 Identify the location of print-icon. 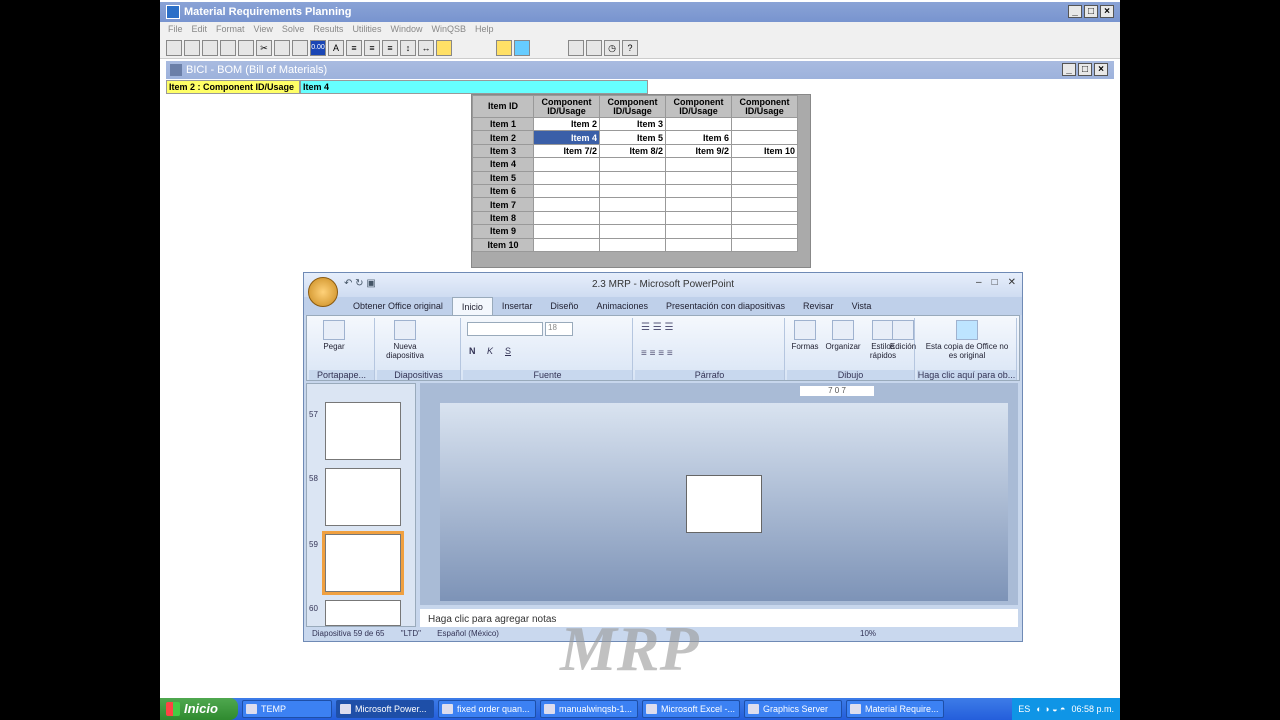
(228, 48).